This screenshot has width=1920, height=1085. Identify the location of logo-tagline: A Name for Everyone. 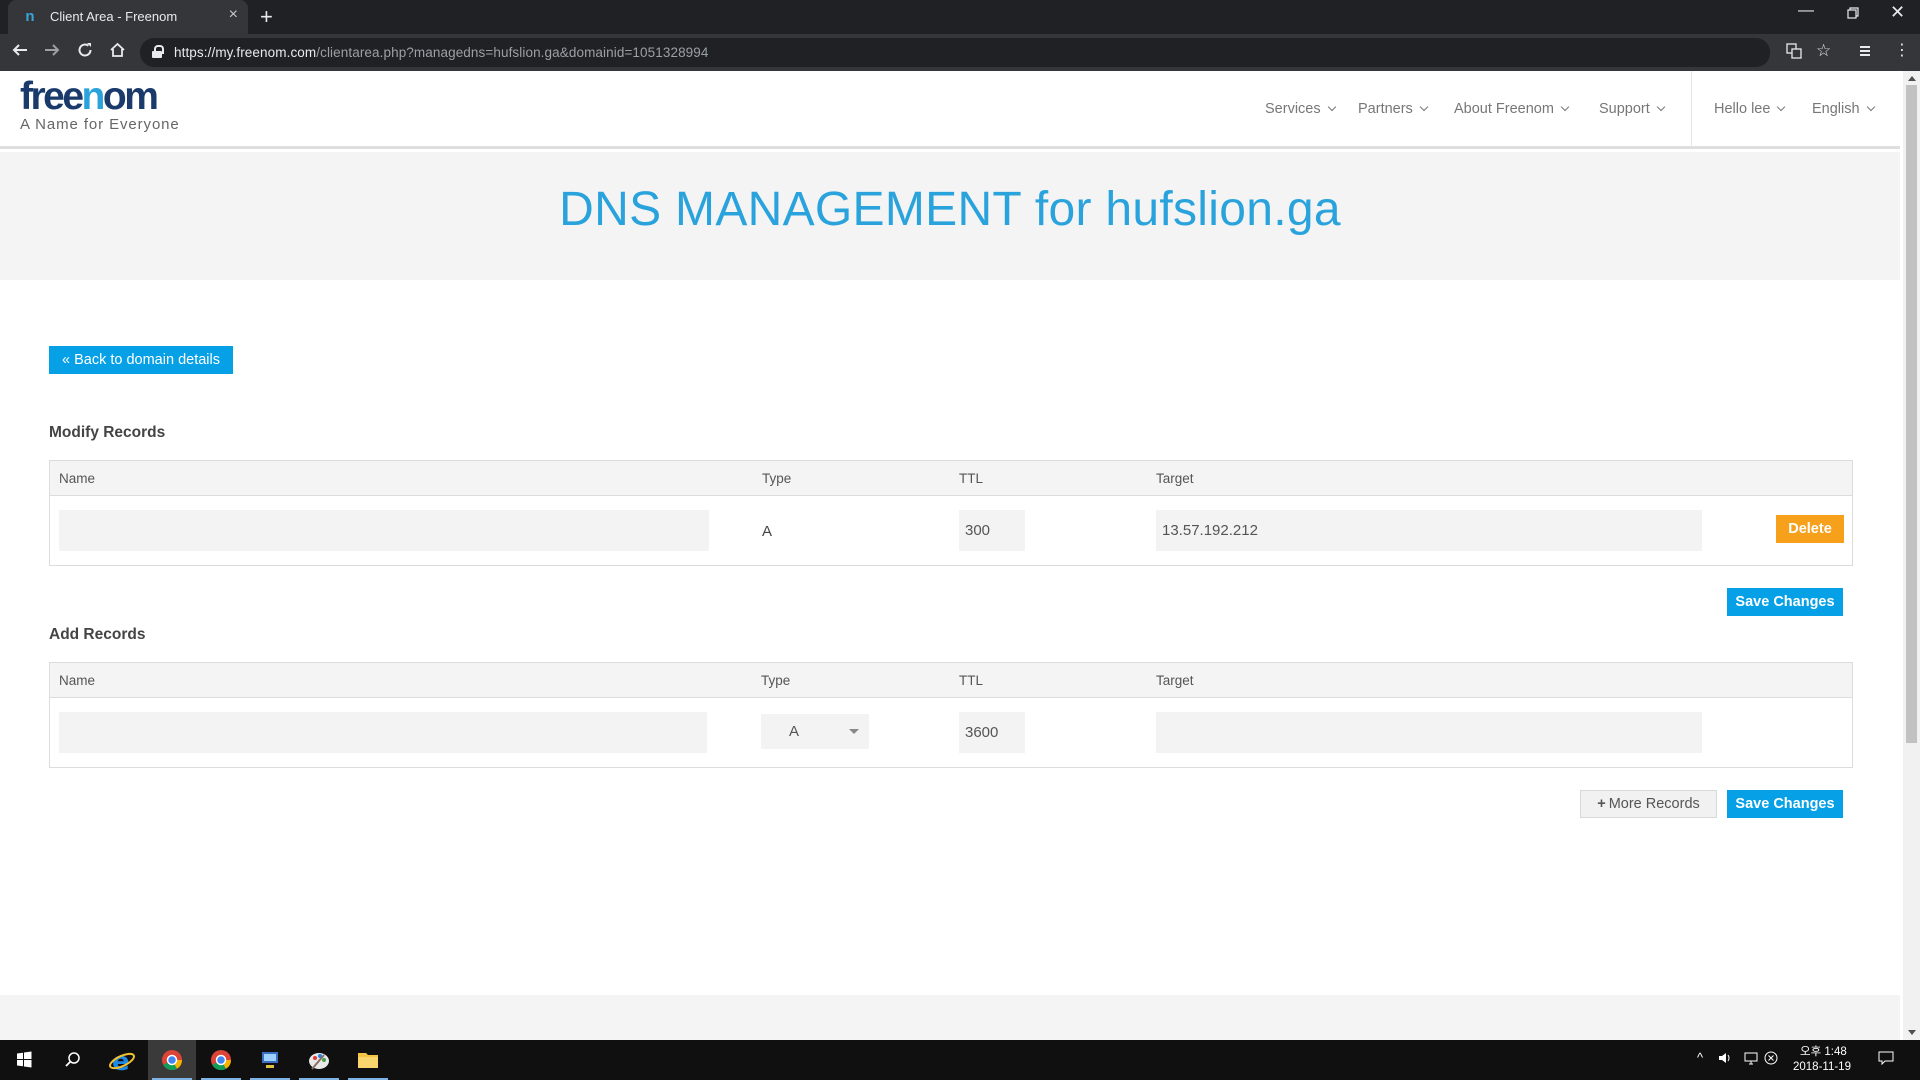
(100, 124).